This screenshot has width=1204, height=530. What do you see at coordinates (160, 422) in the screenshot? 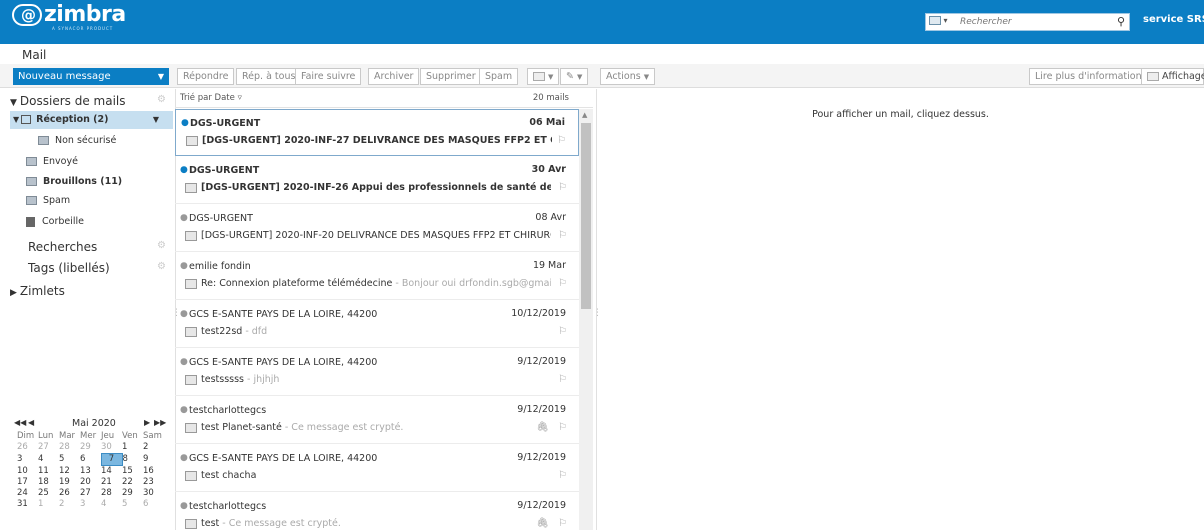
I see `next-year-icon: ▶▶` at bounding box center [160, 422].